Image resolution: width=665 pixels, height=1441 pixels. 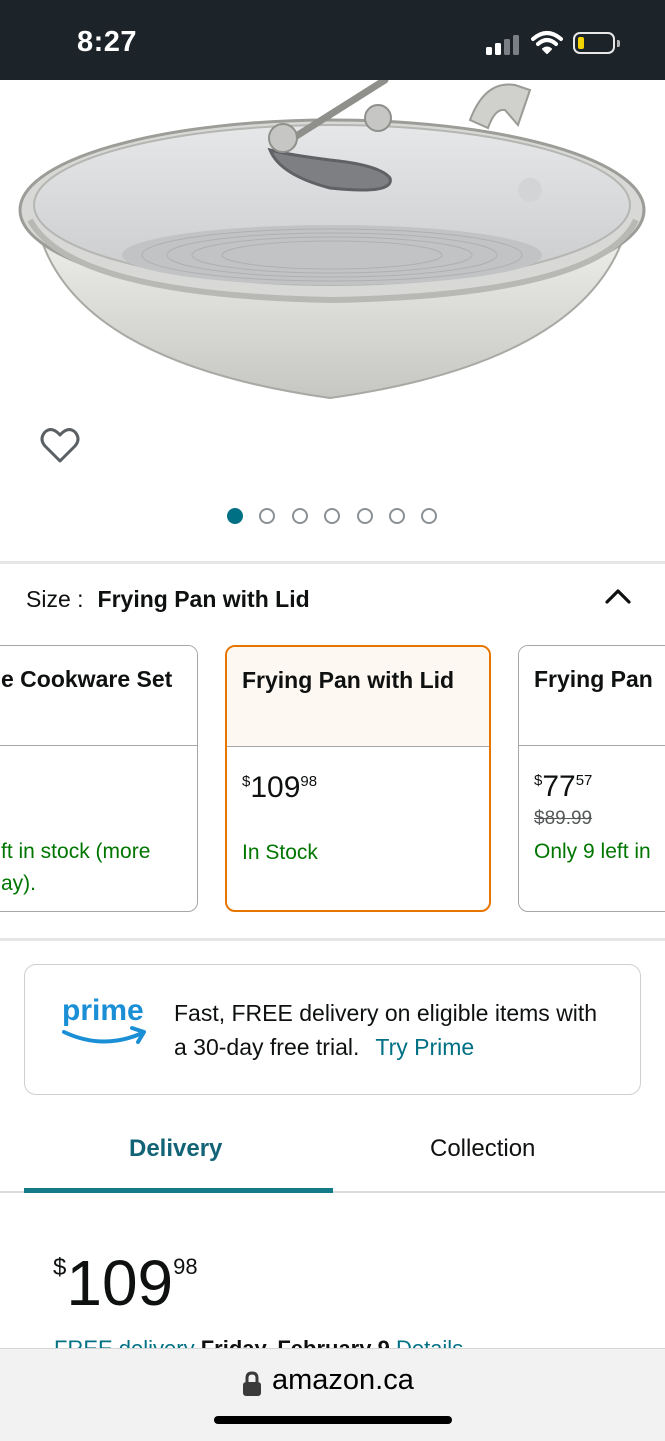 What do you see at coordinates (76, 851) in the screenshot?
I see `stock-status: ft in stock (more` at bounding box center [76, 851].